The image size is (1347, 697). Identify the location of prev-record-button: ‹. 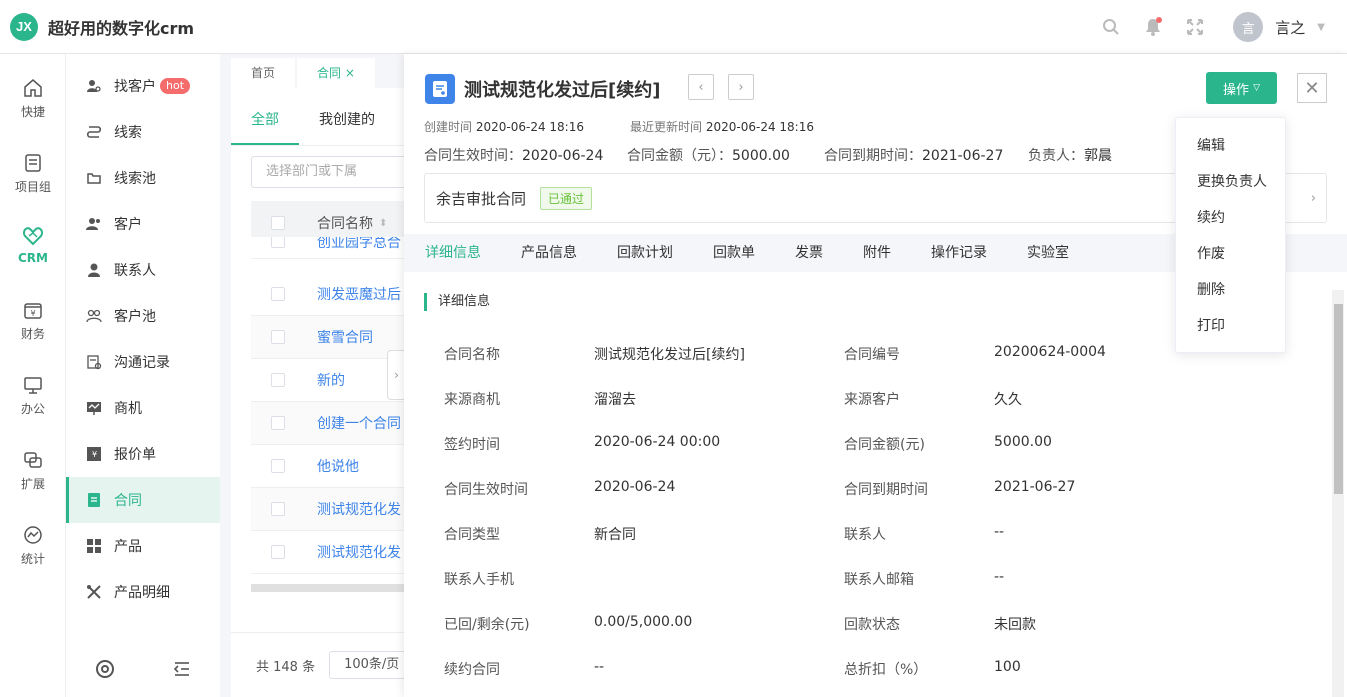
(701, 87).